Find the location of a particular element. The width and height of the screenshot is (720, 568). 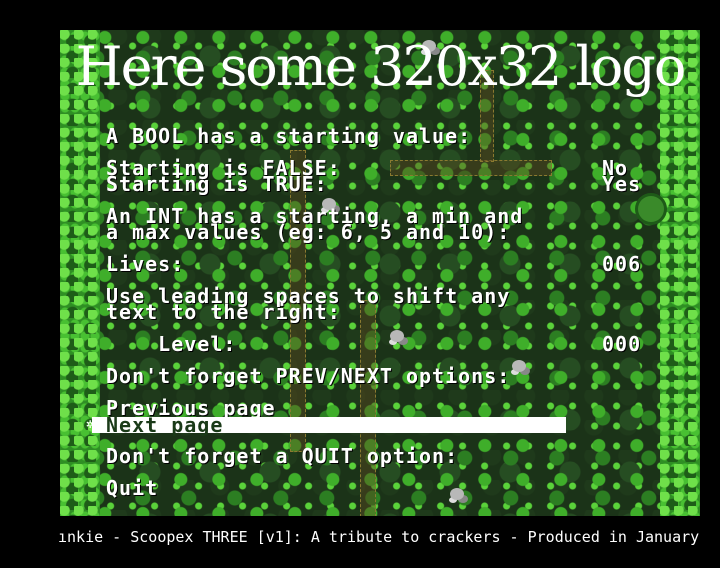

prevnext-heading: Don't forget PREV/NEXT options: is located at coordinates (308, 376).